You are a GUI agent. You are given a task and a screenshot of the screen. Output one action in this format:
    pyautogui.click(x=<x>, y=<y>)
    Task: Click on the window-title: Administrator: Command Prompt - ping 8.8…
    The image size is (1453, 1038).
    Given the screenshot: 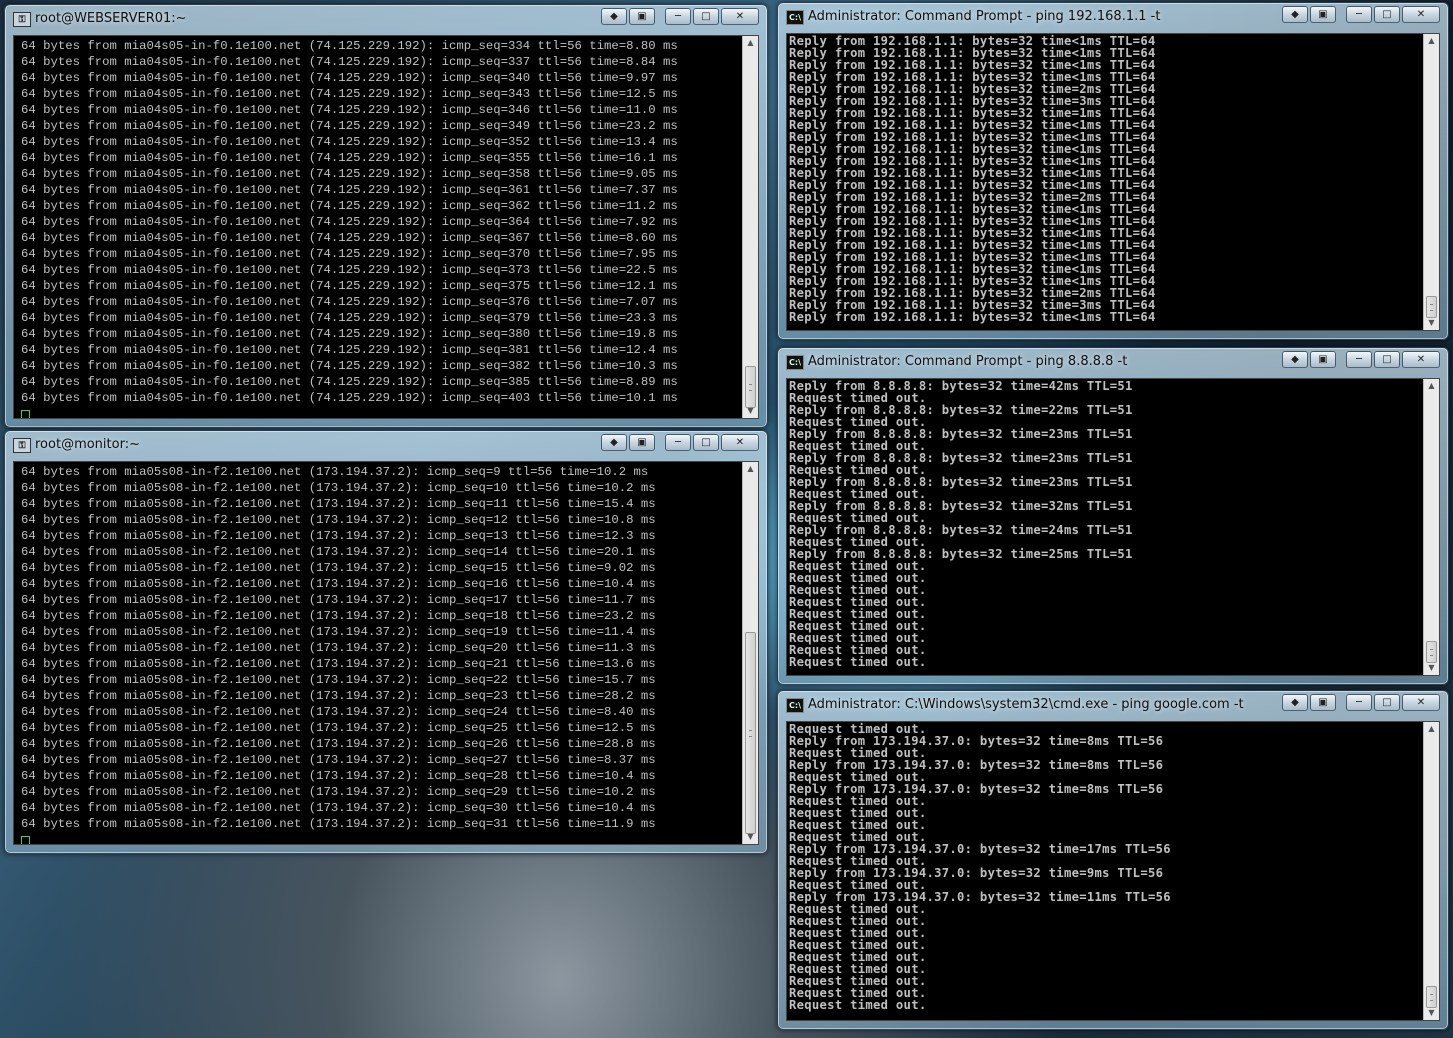 What is the action you would take?
    pyautogui.click(x=968, y=361)
    